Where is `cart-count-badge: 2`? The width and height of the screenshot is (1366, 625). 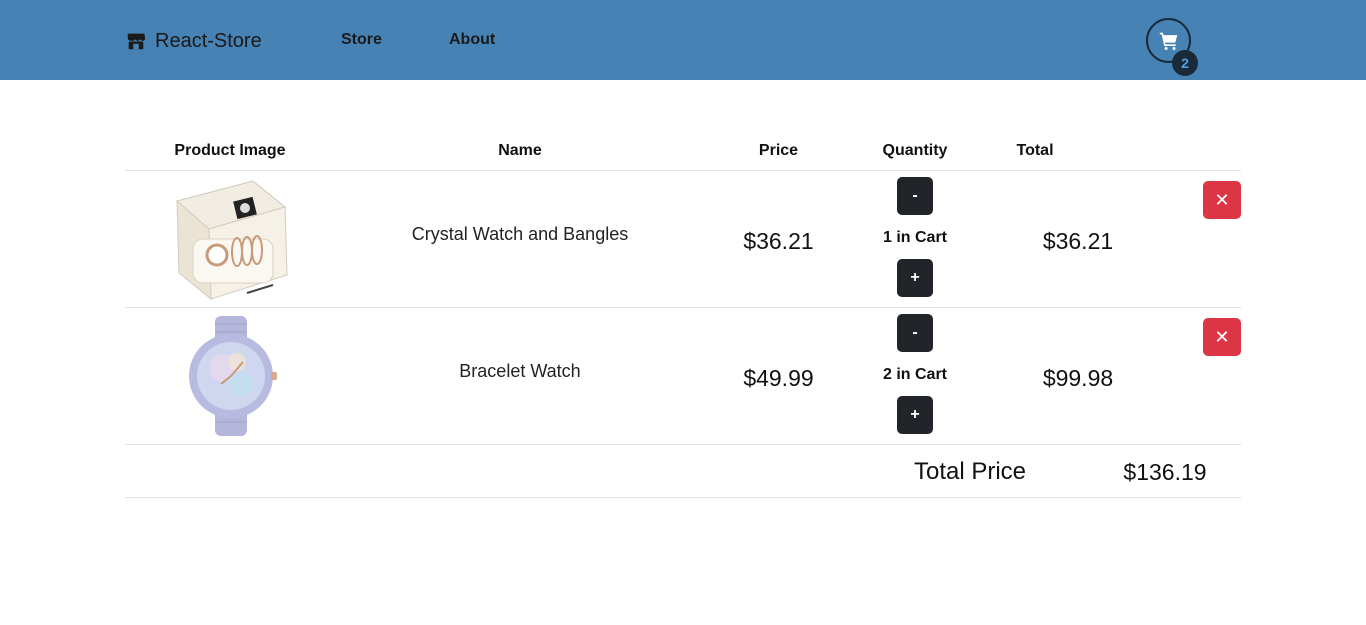 cart-count-badge: 2 is located at coordinates (1185, 63).